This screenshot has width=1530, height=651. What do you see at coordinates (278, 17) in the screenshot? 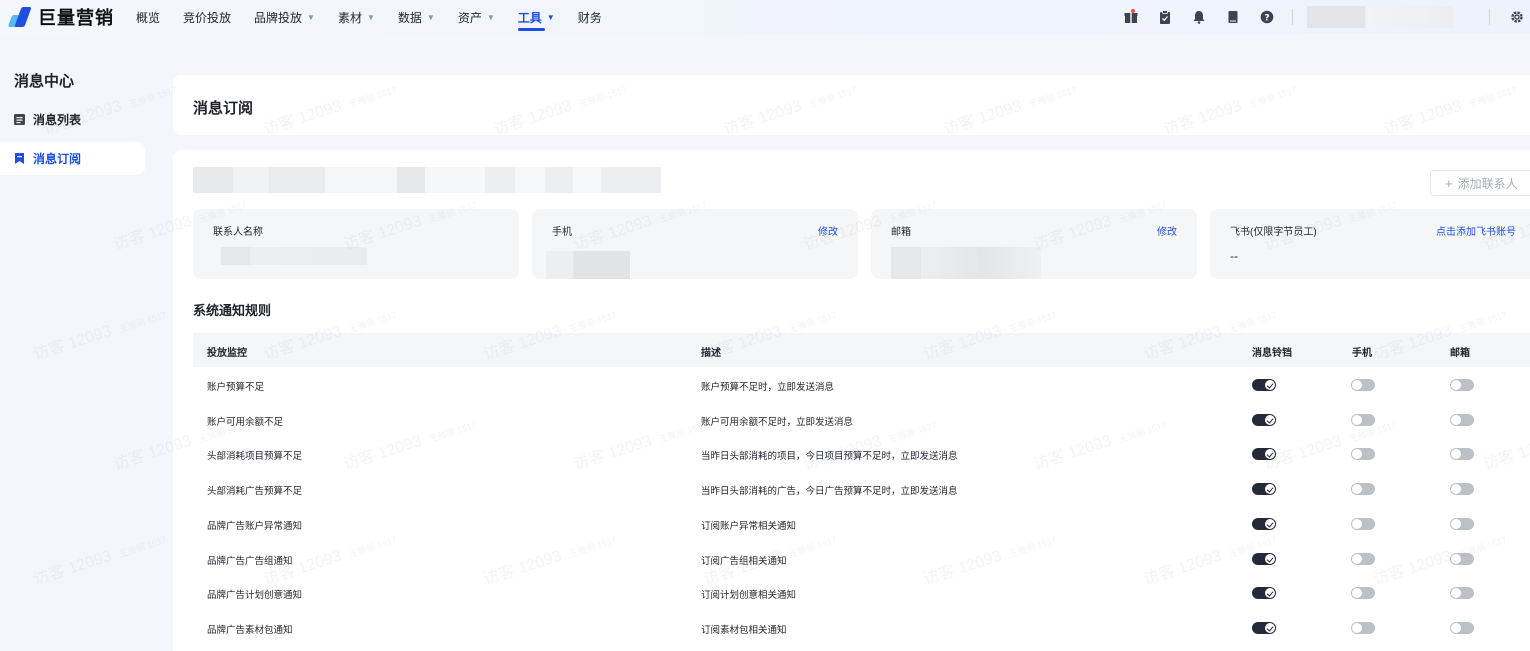
I see `nav-item-label: 品牌投放` at bounding box center [278, 17].